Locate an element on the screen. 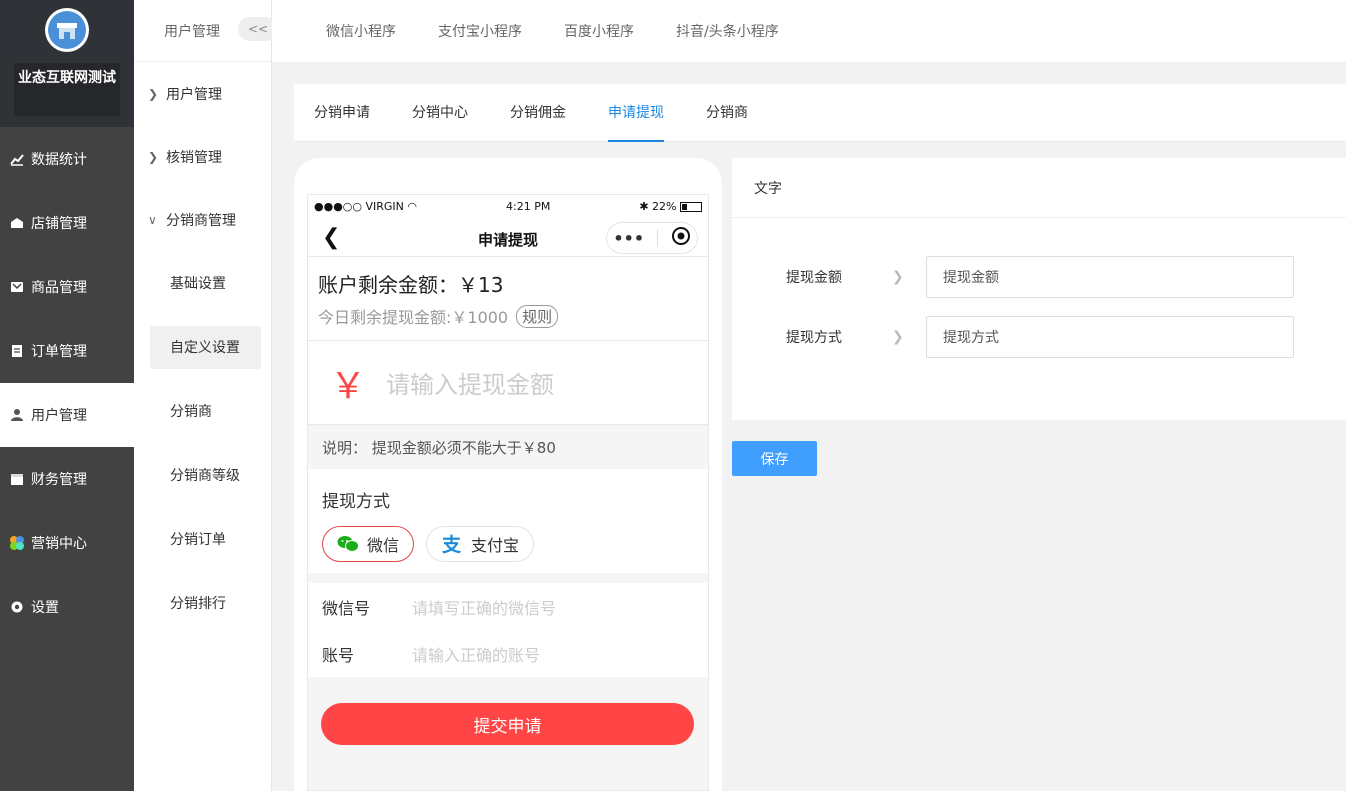  sidebar-item-label: 财务管理 is located at coordinates (59, 480).